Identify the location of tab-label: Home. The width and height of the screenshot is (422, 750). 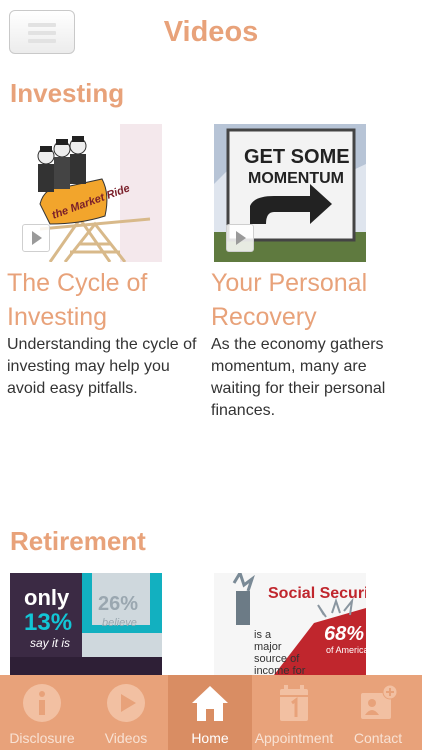
(210, 738).